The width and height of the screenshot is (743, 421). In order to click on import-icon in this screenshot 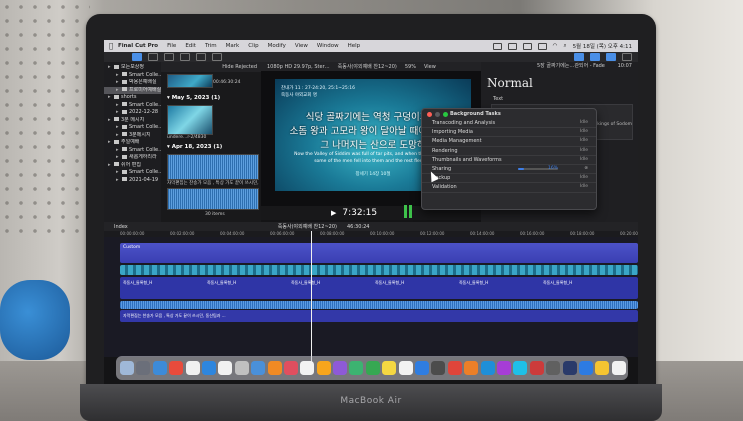, I will do `click(185, 57)`.